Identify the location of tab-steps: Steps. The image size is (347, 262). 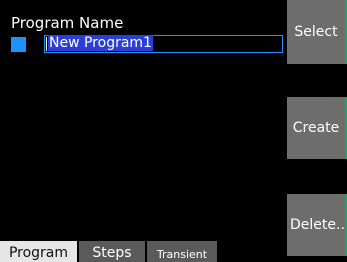
(112, 251).